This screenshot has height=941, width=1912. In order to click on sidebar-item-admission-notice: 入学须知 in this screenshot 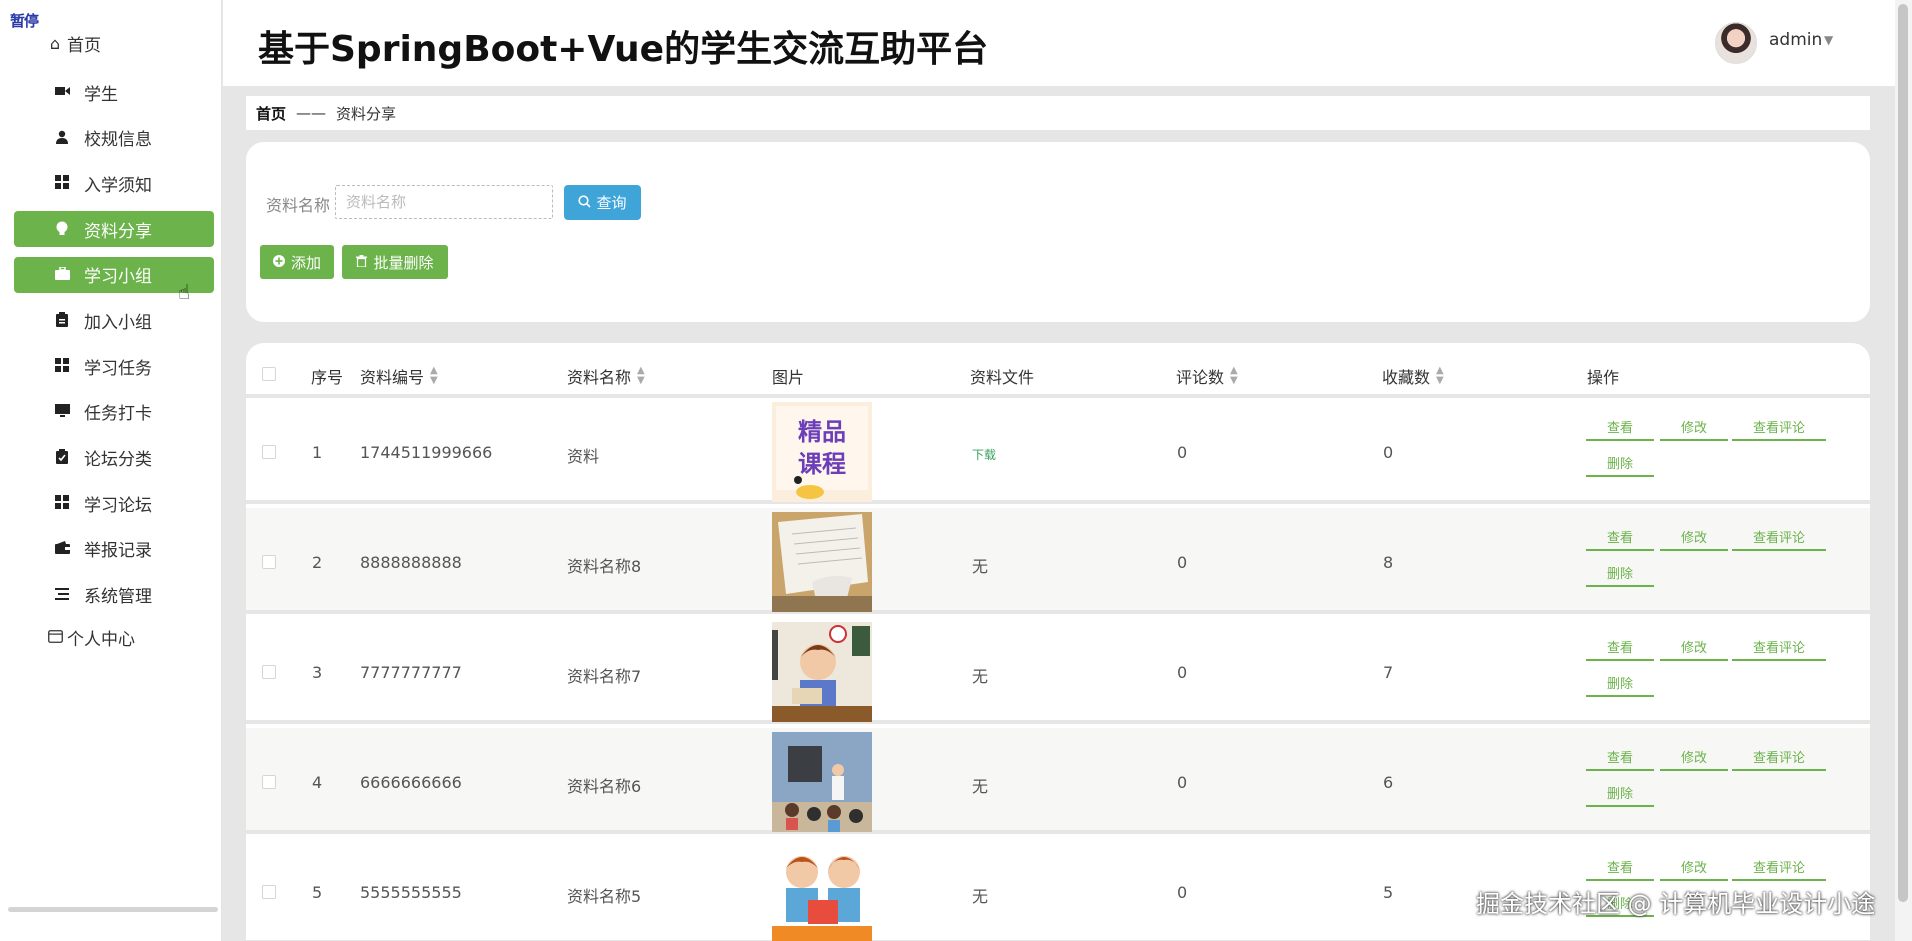, I will do `click(114, 183)`.